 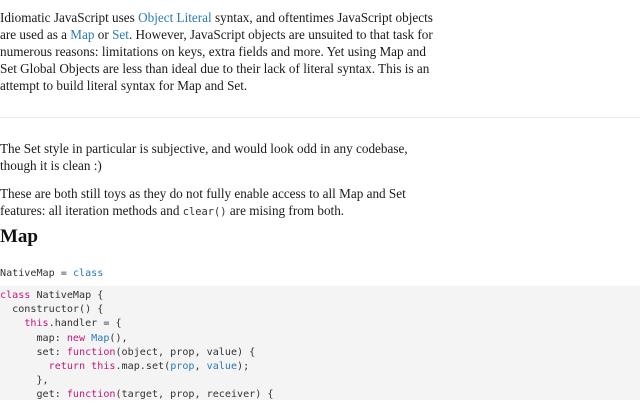 What do you see at coordinates (194, 395) in the screenshot?
I see `code-text: (target, prop, receiver) {` at bounding box center [194, 395].